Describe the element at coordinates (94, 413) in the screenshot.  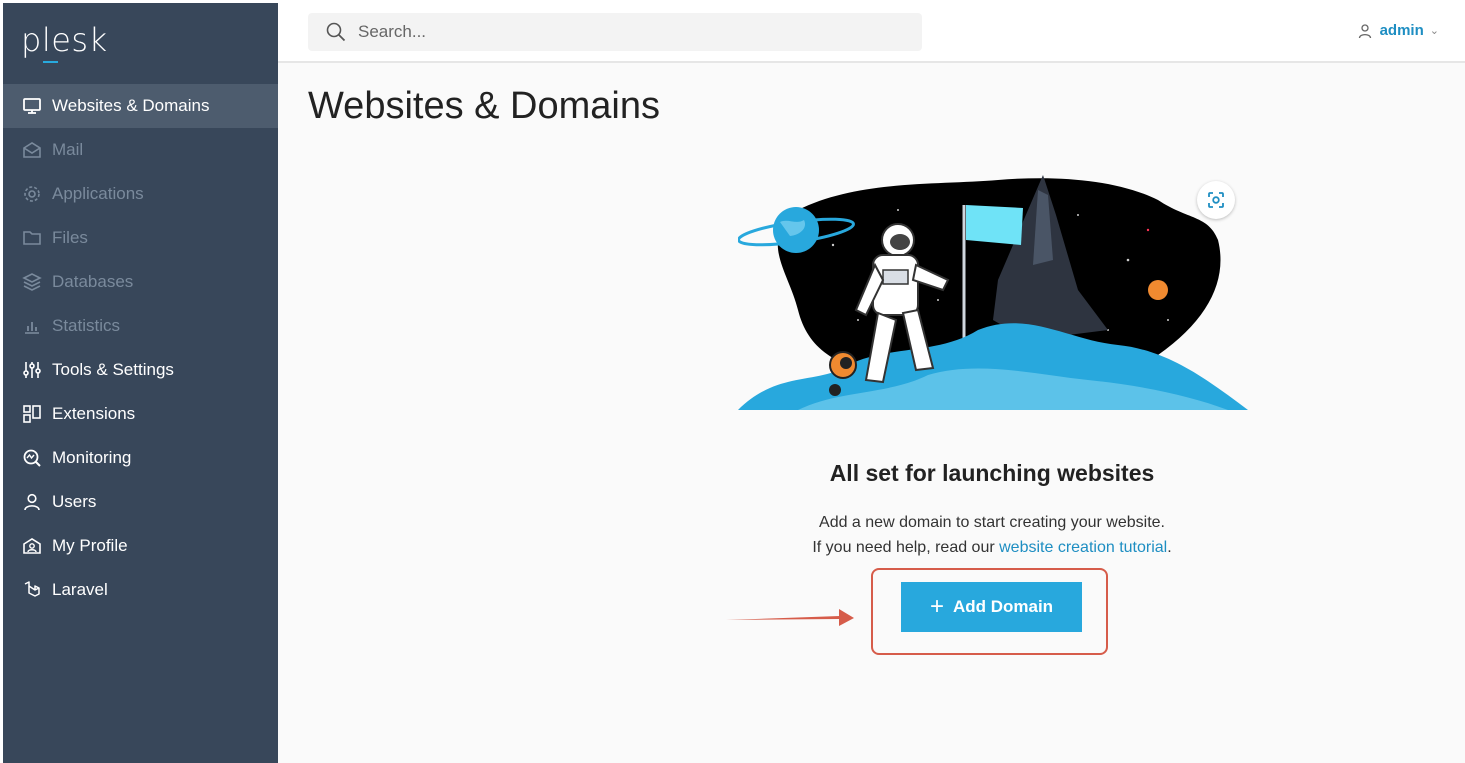
I see `sidebar-item-label: Extensions` at that location.